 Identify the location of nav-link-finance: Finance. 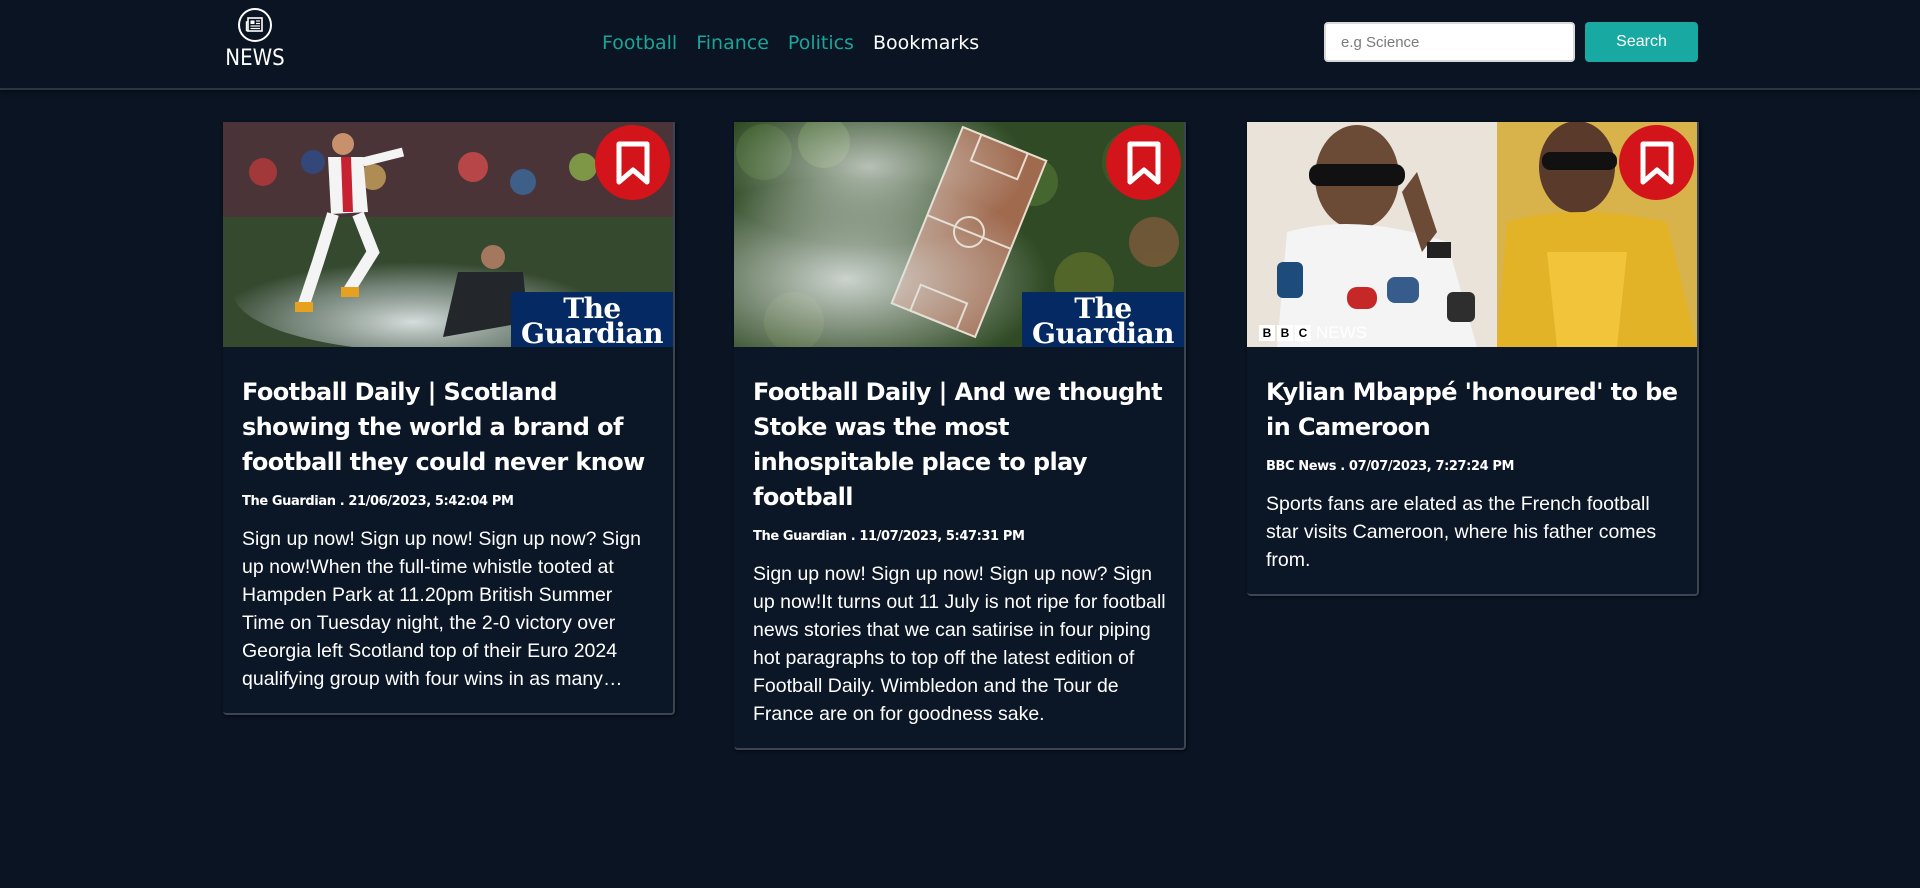
(732, 43).